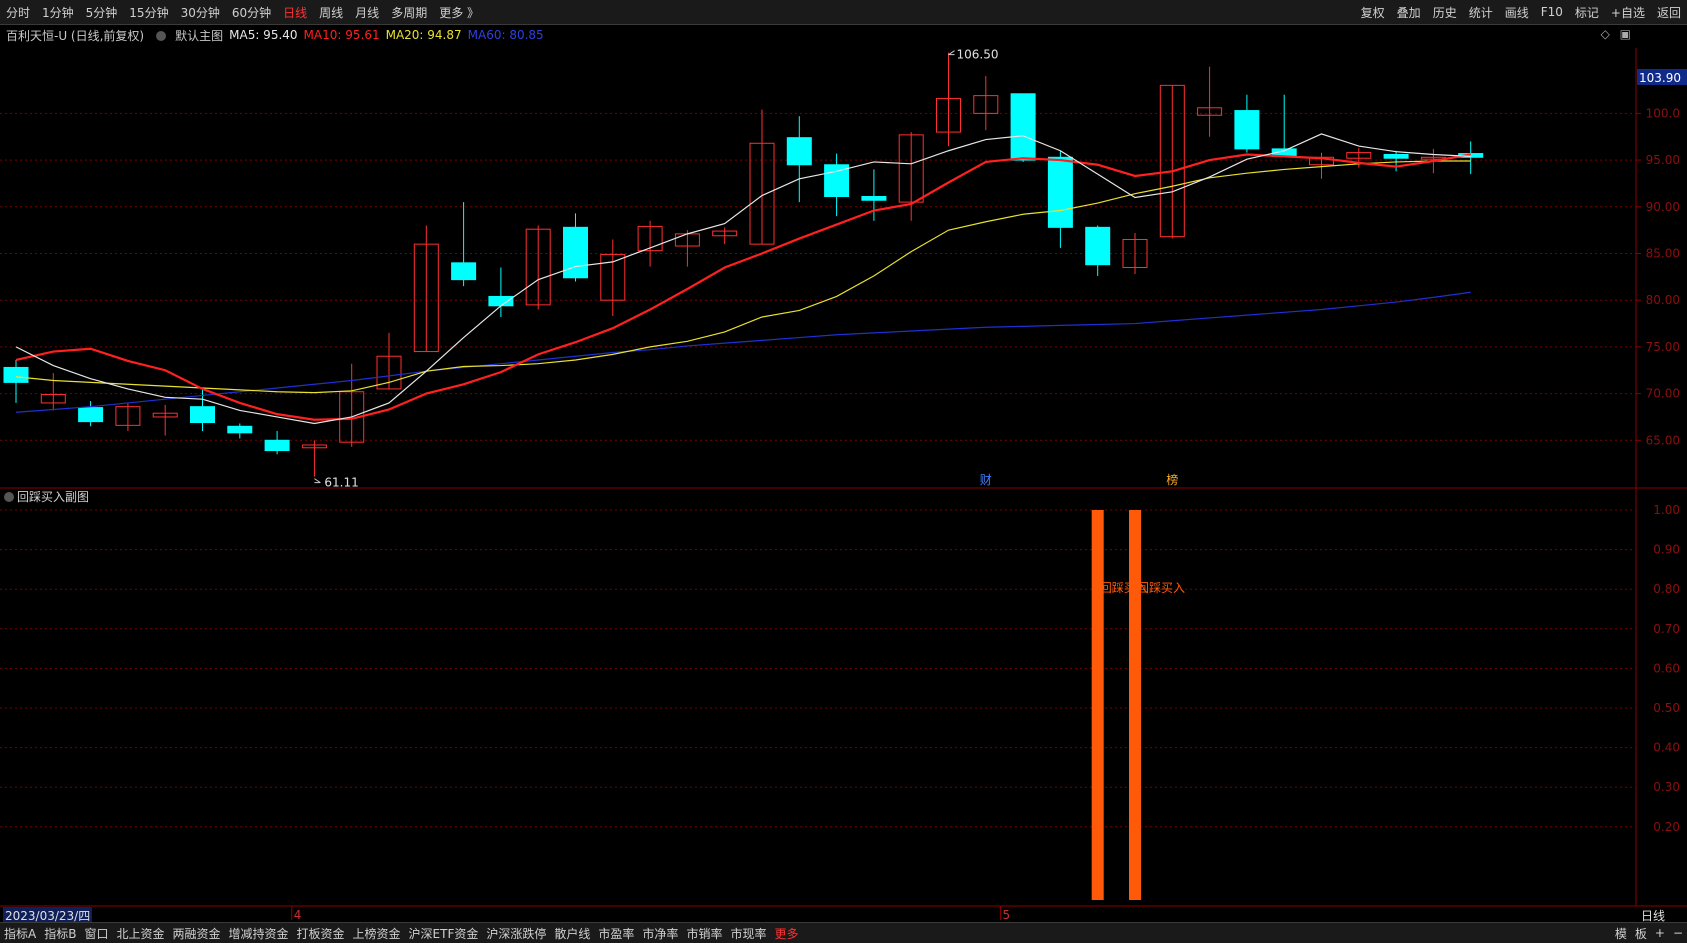 The width and height of the screenshot is (1687, 943). Describe the element at coordinates (1663, 440) in the screenshot. I see `price-tick-label: 65.00` at that location.